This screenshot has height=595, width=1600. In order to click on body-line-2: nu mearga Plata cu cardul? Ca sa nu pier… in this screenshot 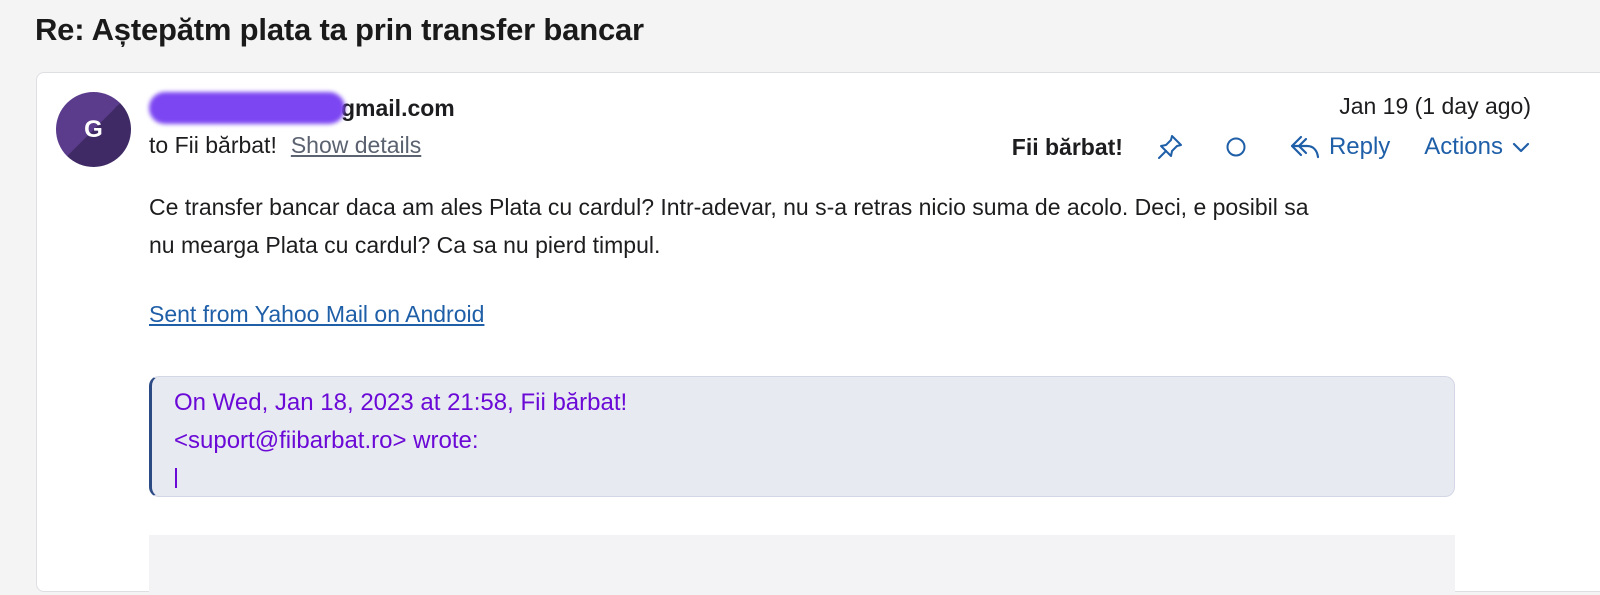, I will do `click(405, 245)`.